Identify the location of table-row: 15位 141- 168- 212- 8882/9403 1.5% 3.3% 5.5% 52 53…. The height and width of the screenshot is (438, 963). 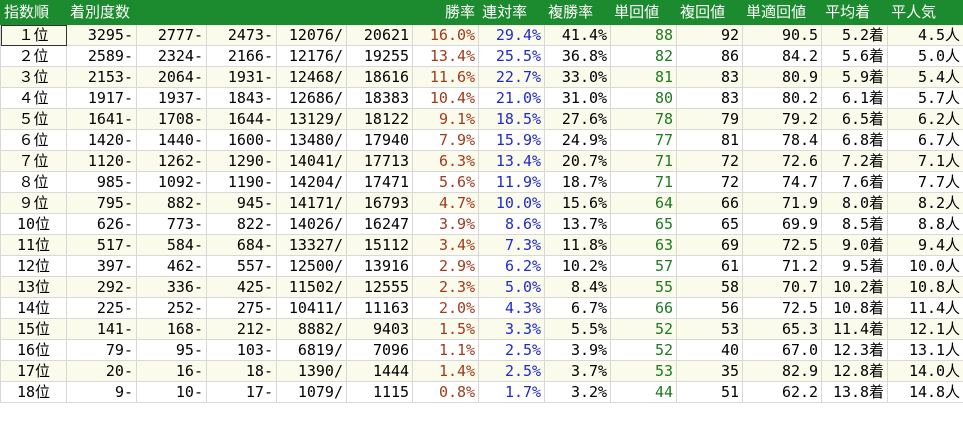
(481, 329).